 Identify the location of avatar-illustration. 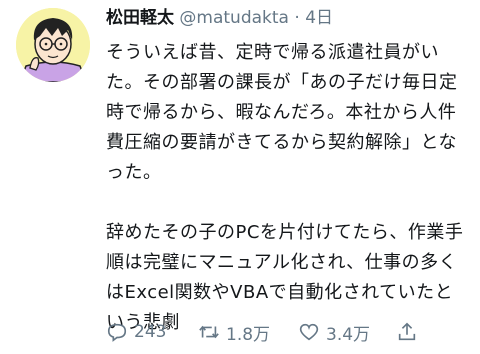
(53, 45).